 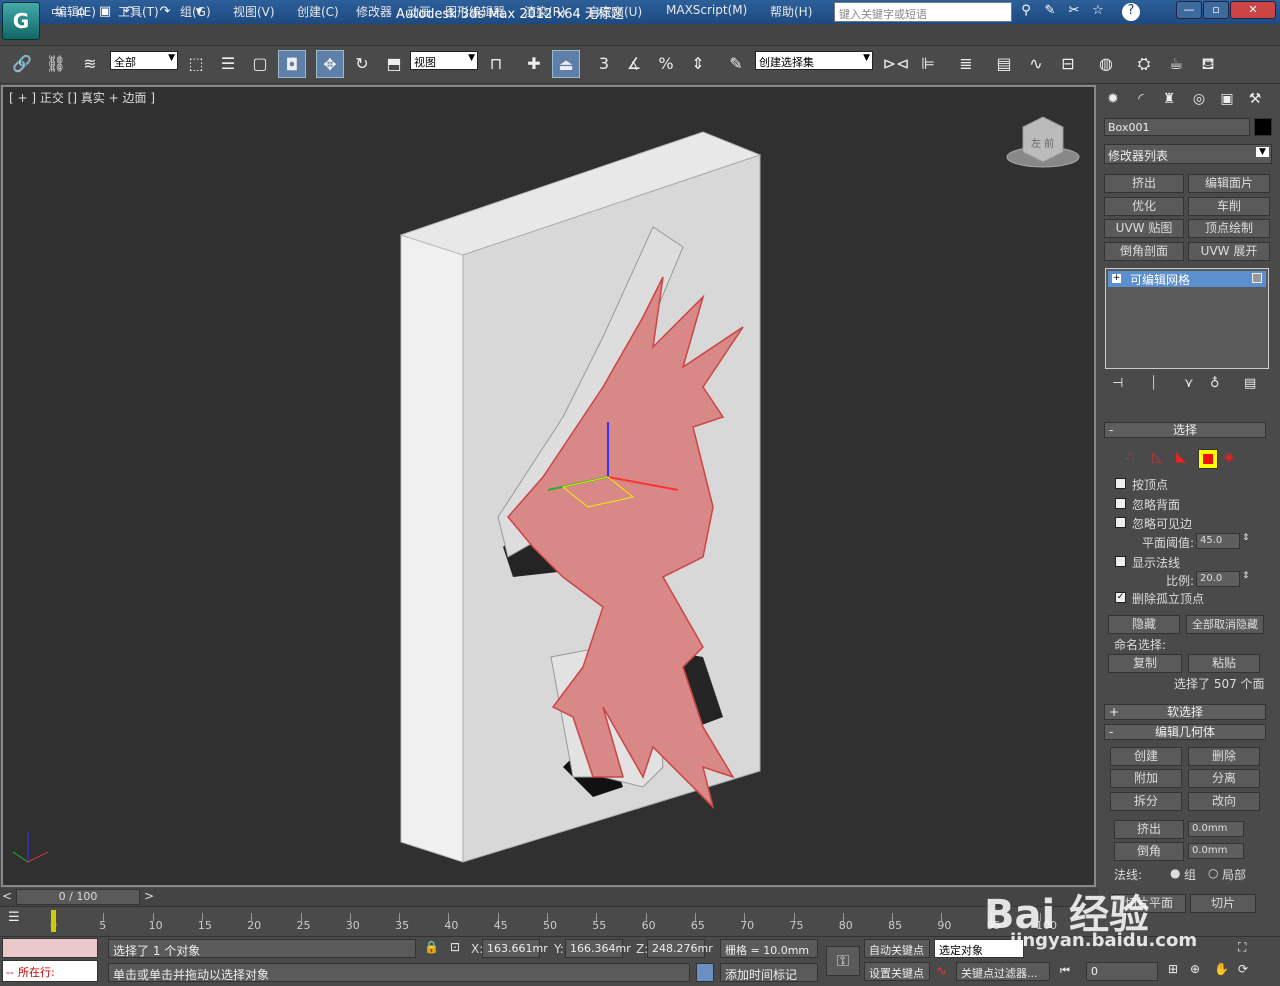 What do you see at coordinates (105, 12) in the screenshot?
I see `save-icon: ▣` at bounding box center [105, 12].